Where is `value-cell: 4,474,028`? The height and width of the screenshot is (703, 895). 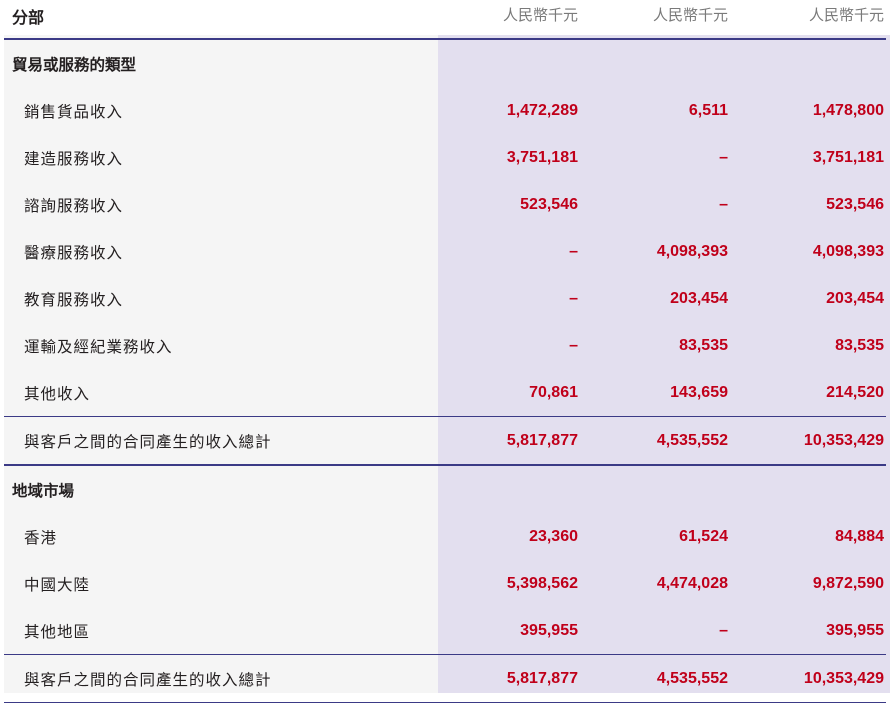
value-cell: 4,474,028 is located at coordinates (692, 583).